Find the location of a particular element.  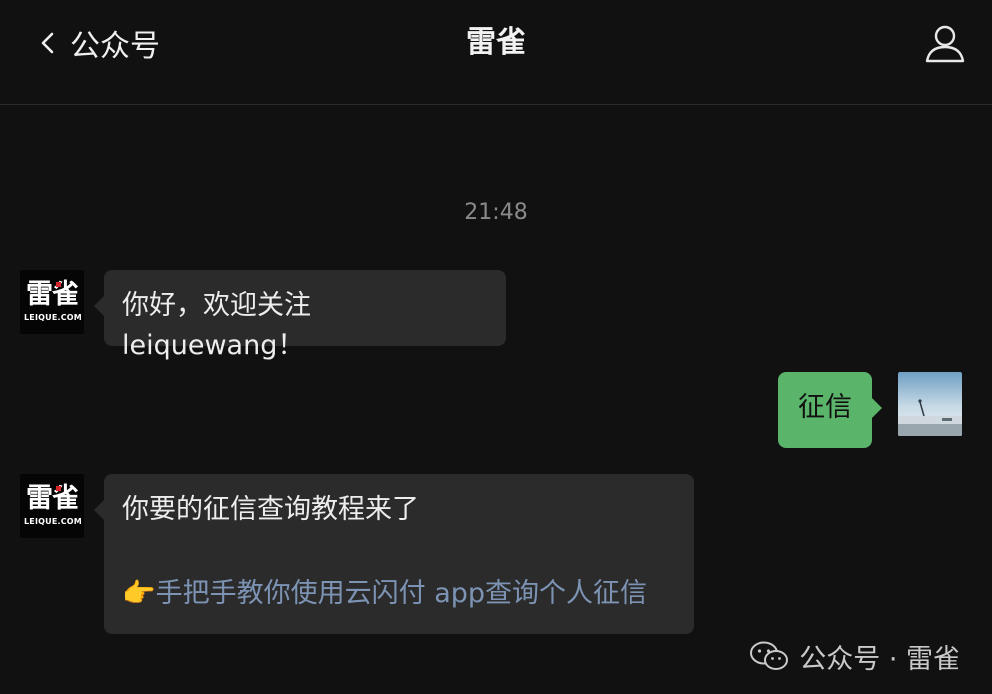

pointing-hand-icon: 👉 is located at coordinates (139, 593).